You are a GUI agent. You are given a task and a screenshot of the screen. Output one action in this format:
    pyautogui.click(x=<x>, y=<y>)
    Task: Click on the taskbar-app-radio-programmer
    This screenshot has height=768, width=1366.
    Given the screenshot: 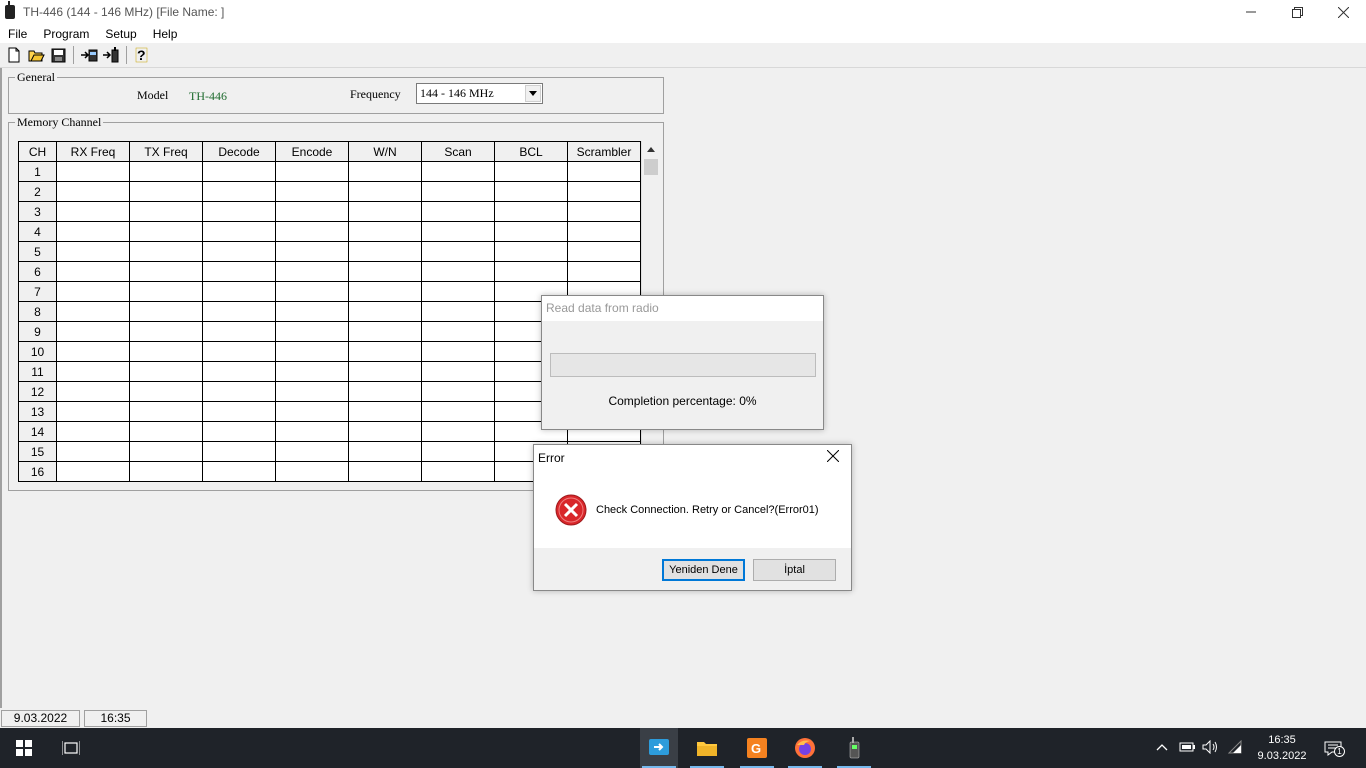 What is the action you would take?
    pyautogui.click(x=854, y=748)
    